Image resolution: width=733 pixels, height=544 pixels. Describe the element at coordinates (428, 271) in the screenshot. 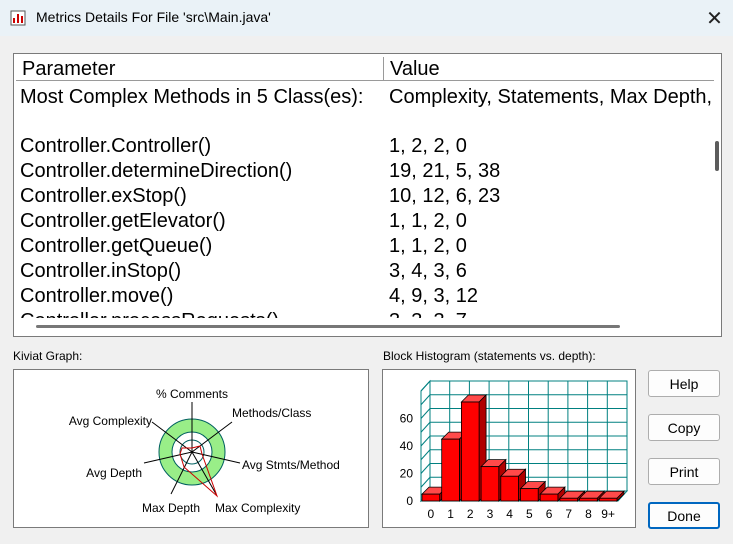

I see `value-cell: 3, 4, 3, 6` at that location.